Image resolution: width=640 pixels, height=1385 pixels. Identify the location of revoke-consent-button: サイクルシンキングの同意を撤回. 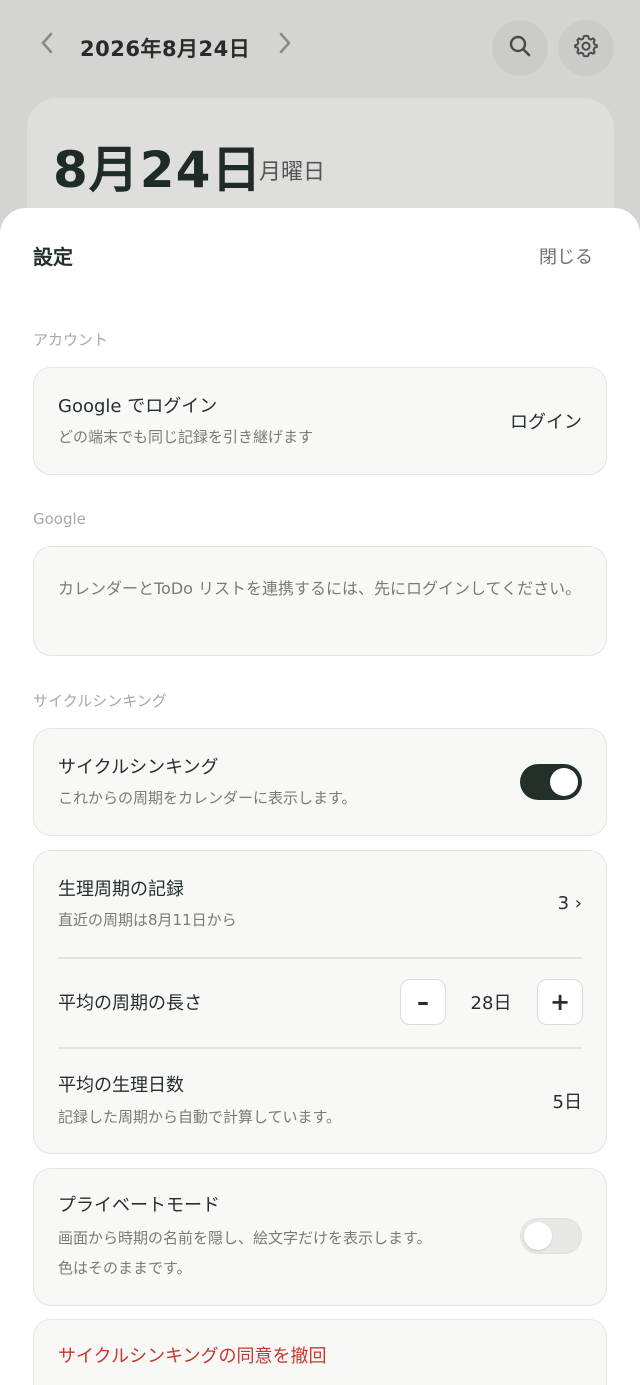
(192, 1355).